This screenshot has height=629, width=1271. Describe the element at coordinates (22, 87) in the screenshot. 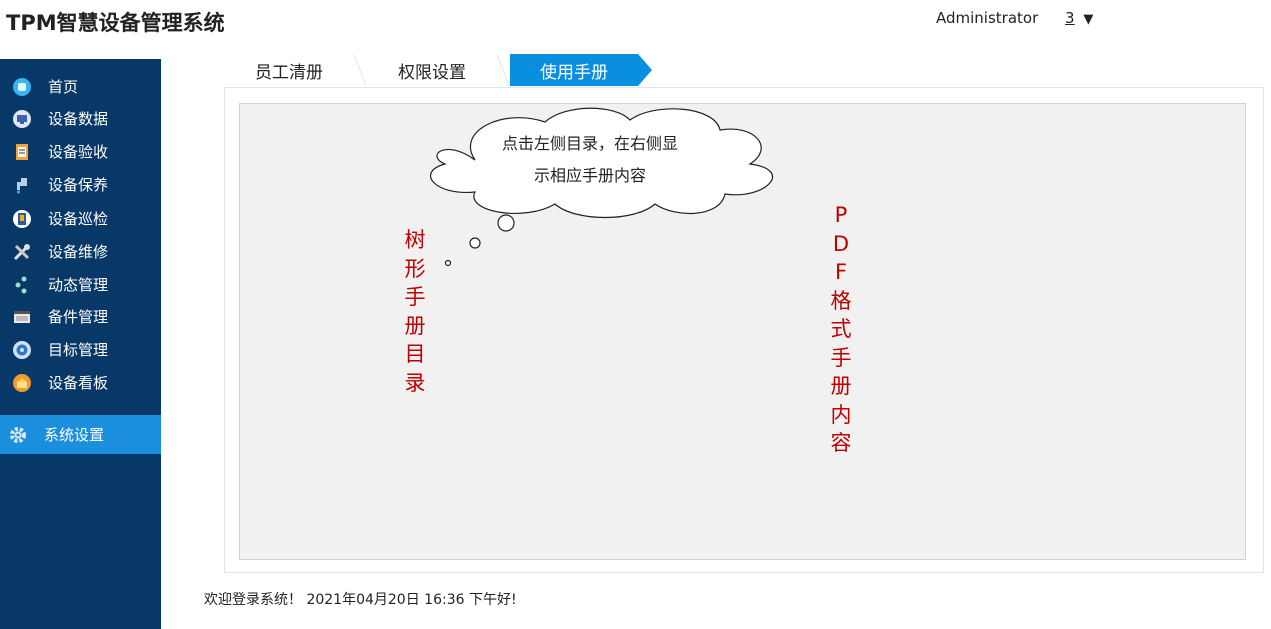

I see `home-icon` at that location.